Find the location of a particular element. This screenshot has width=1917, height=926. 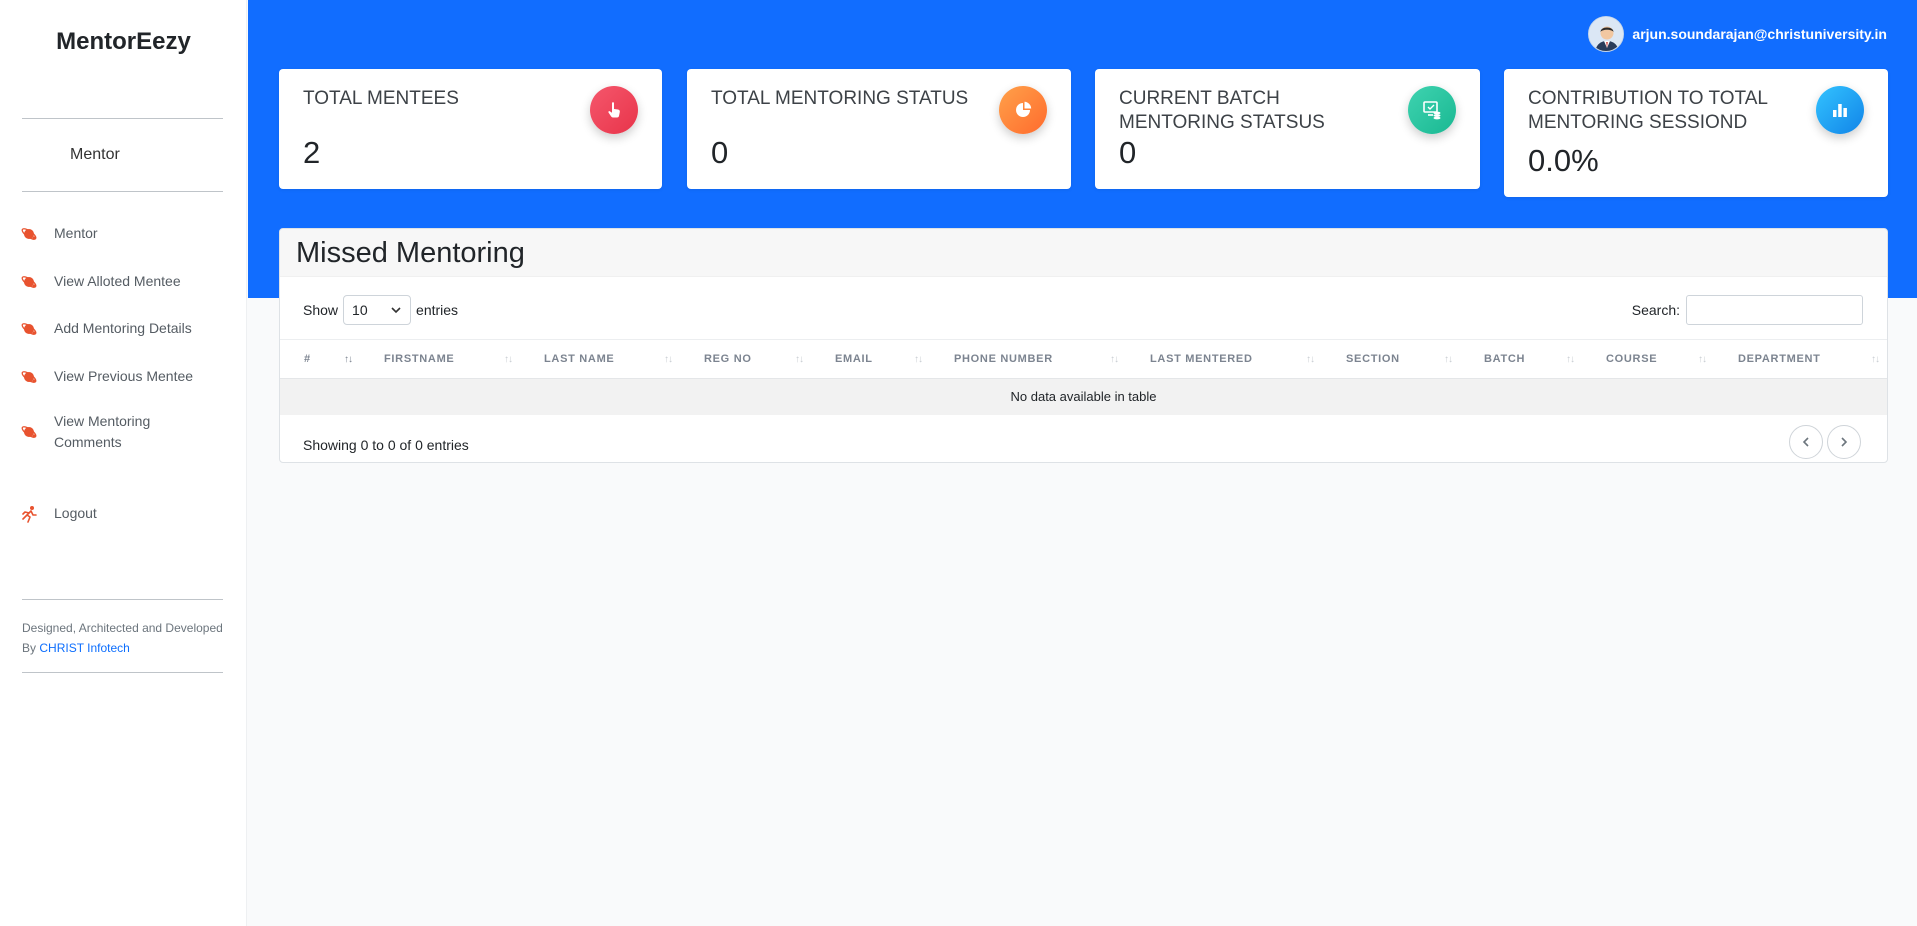

stat-card-total-mentoring-status: TOTAL MENTORING STATUS 0 is located at coordinates (879, 129).